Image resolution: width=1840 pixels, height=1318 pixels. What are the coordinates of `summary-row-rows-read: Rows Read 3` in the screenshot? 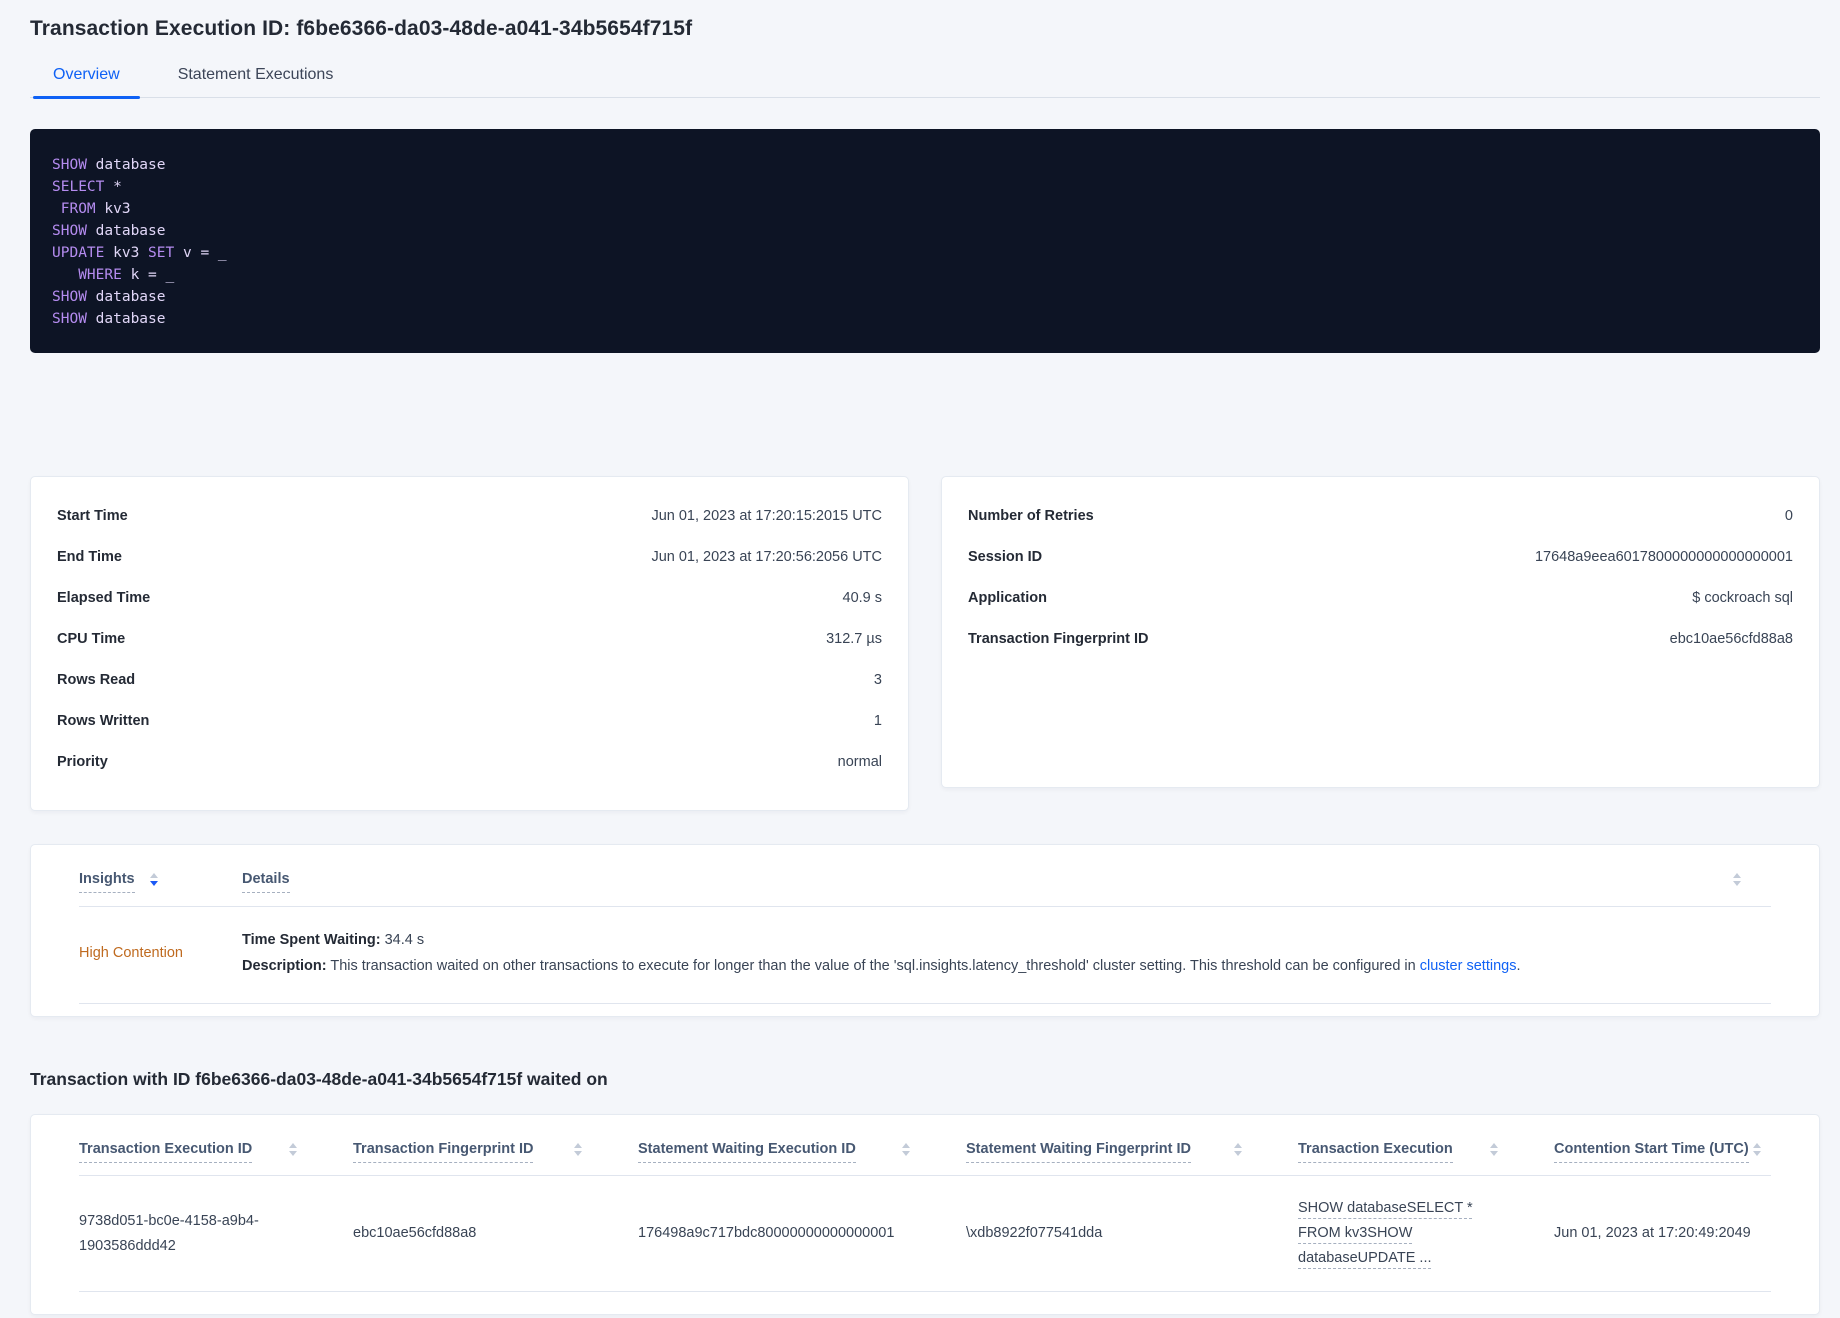 It's located at (469, 682).